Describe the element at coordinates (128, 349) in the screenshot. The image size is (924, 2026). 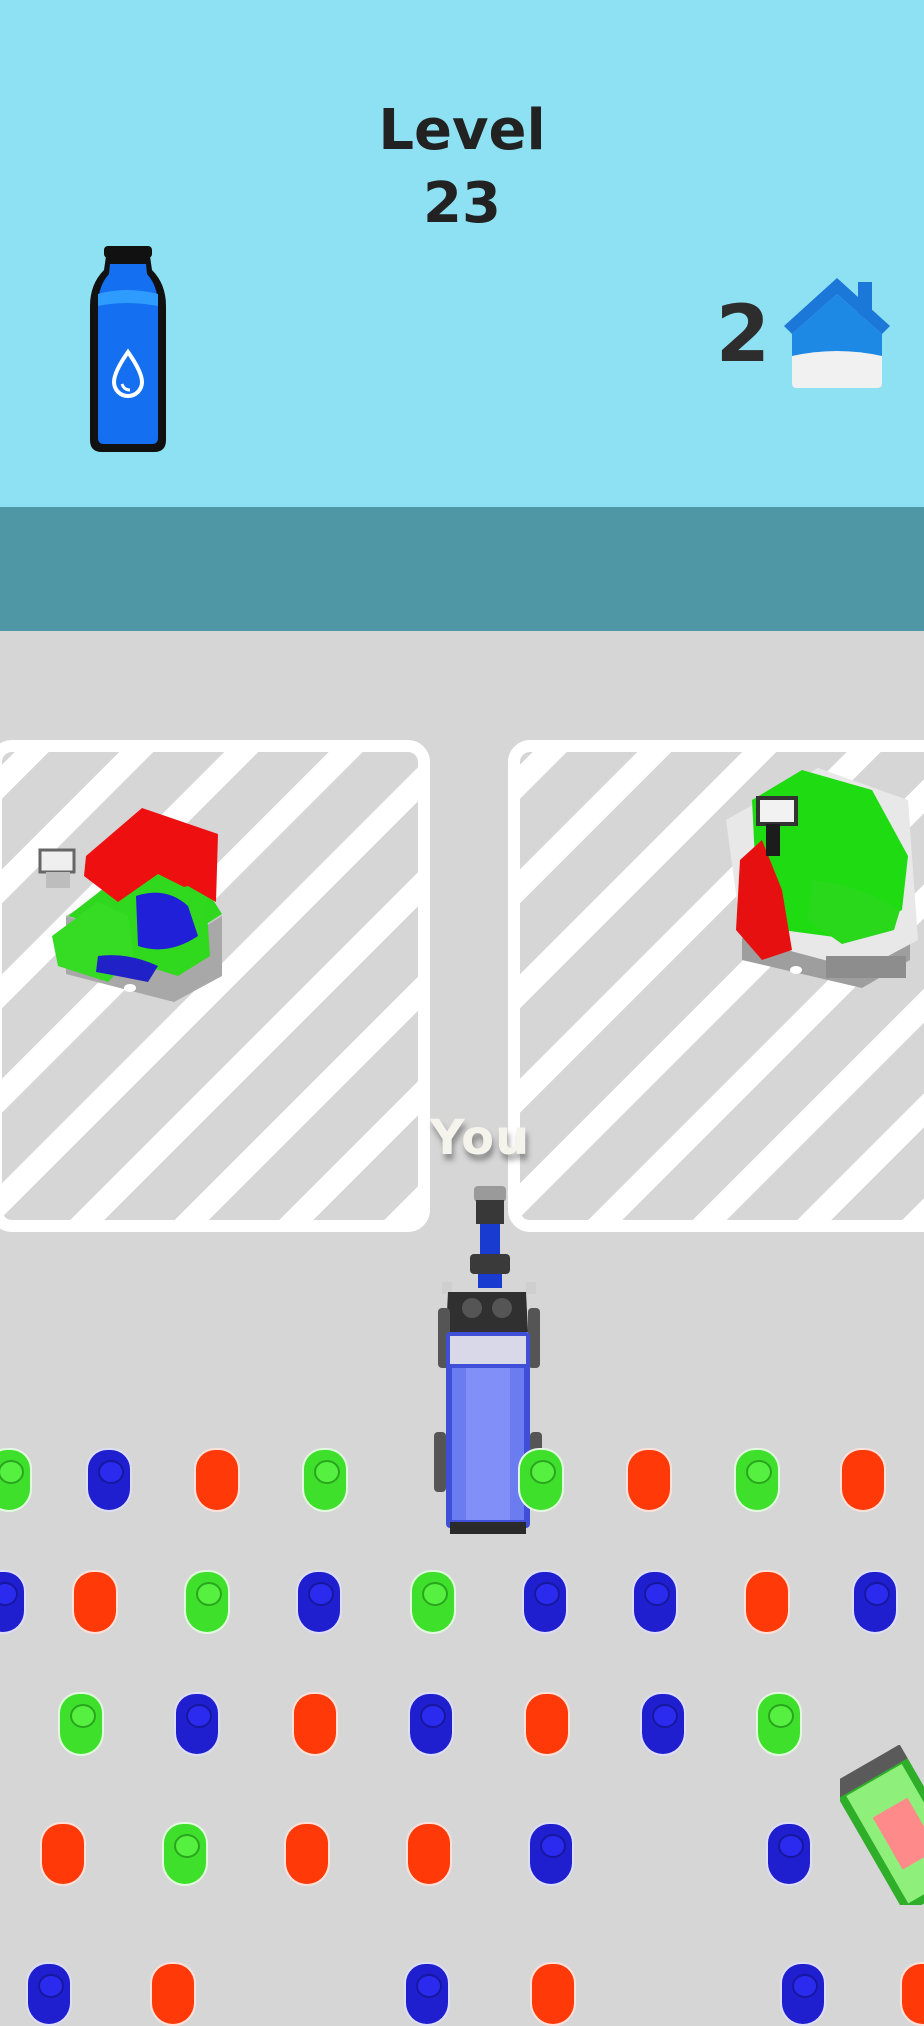
I see `water-bottle-icon` at that location.